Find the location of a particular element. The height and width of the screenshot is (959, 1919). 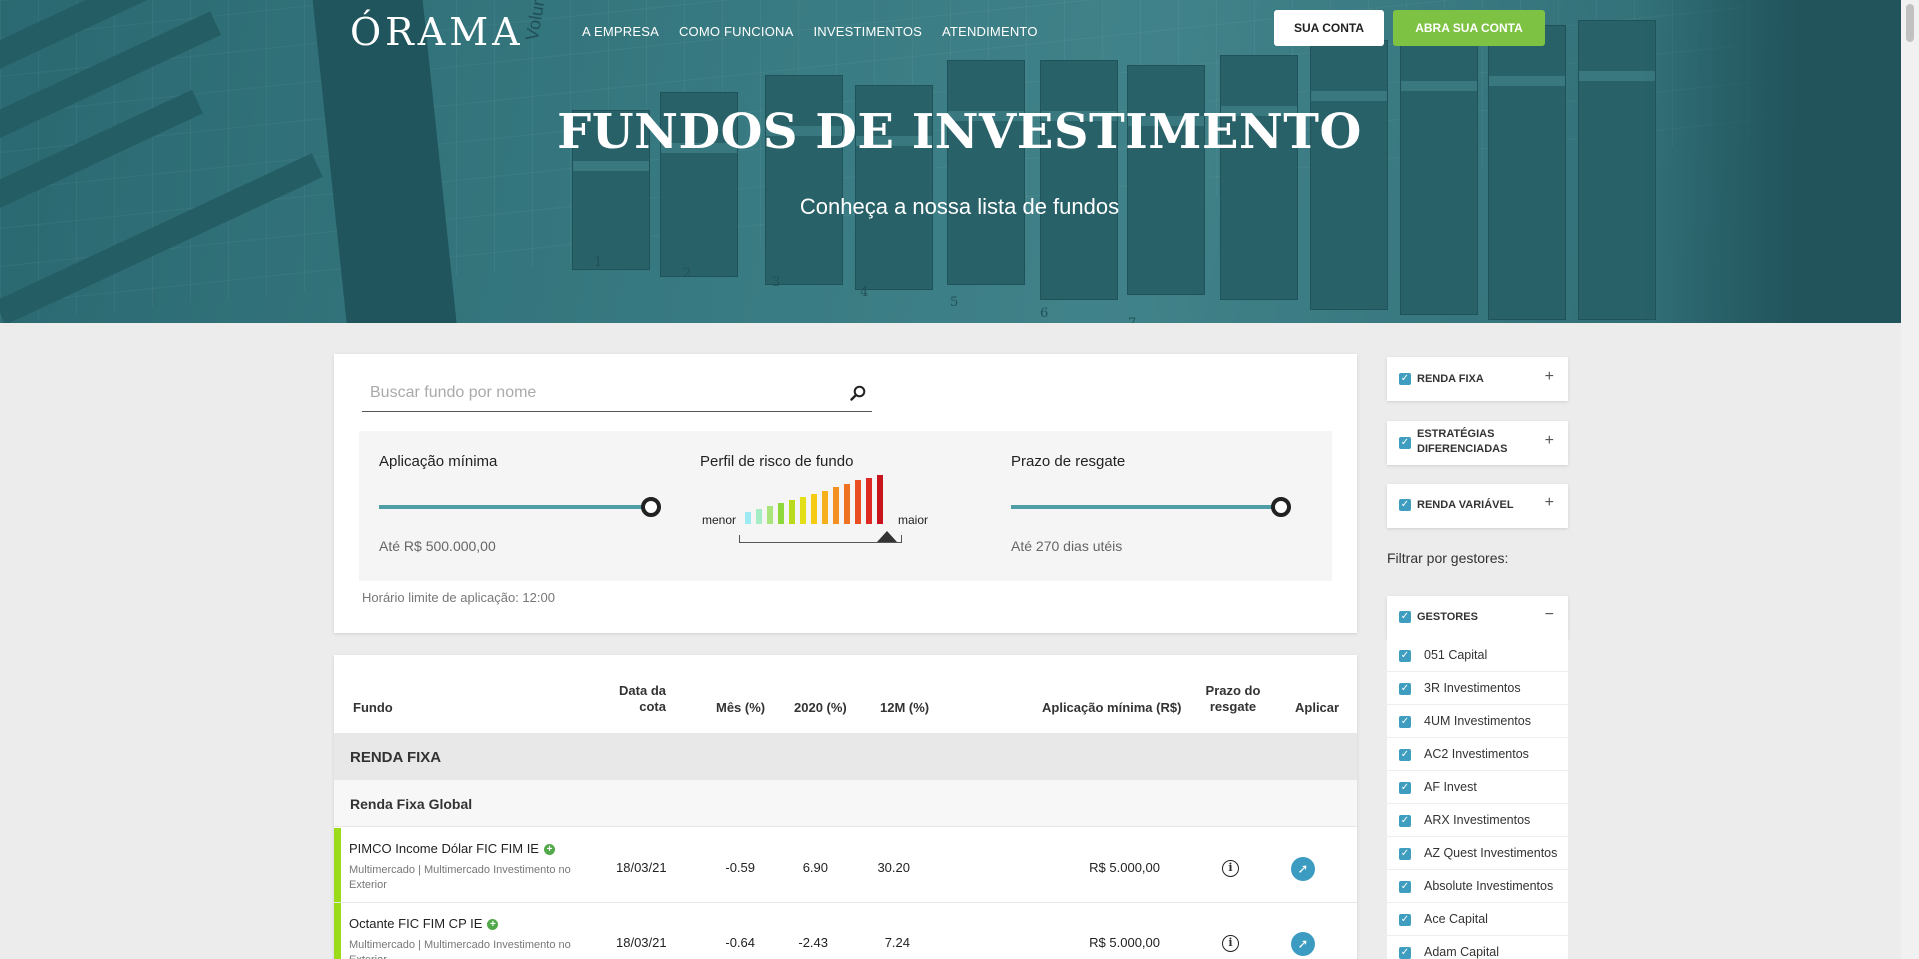

col-header-aplicar: Aplicar is located at coordinates (1317, 707).